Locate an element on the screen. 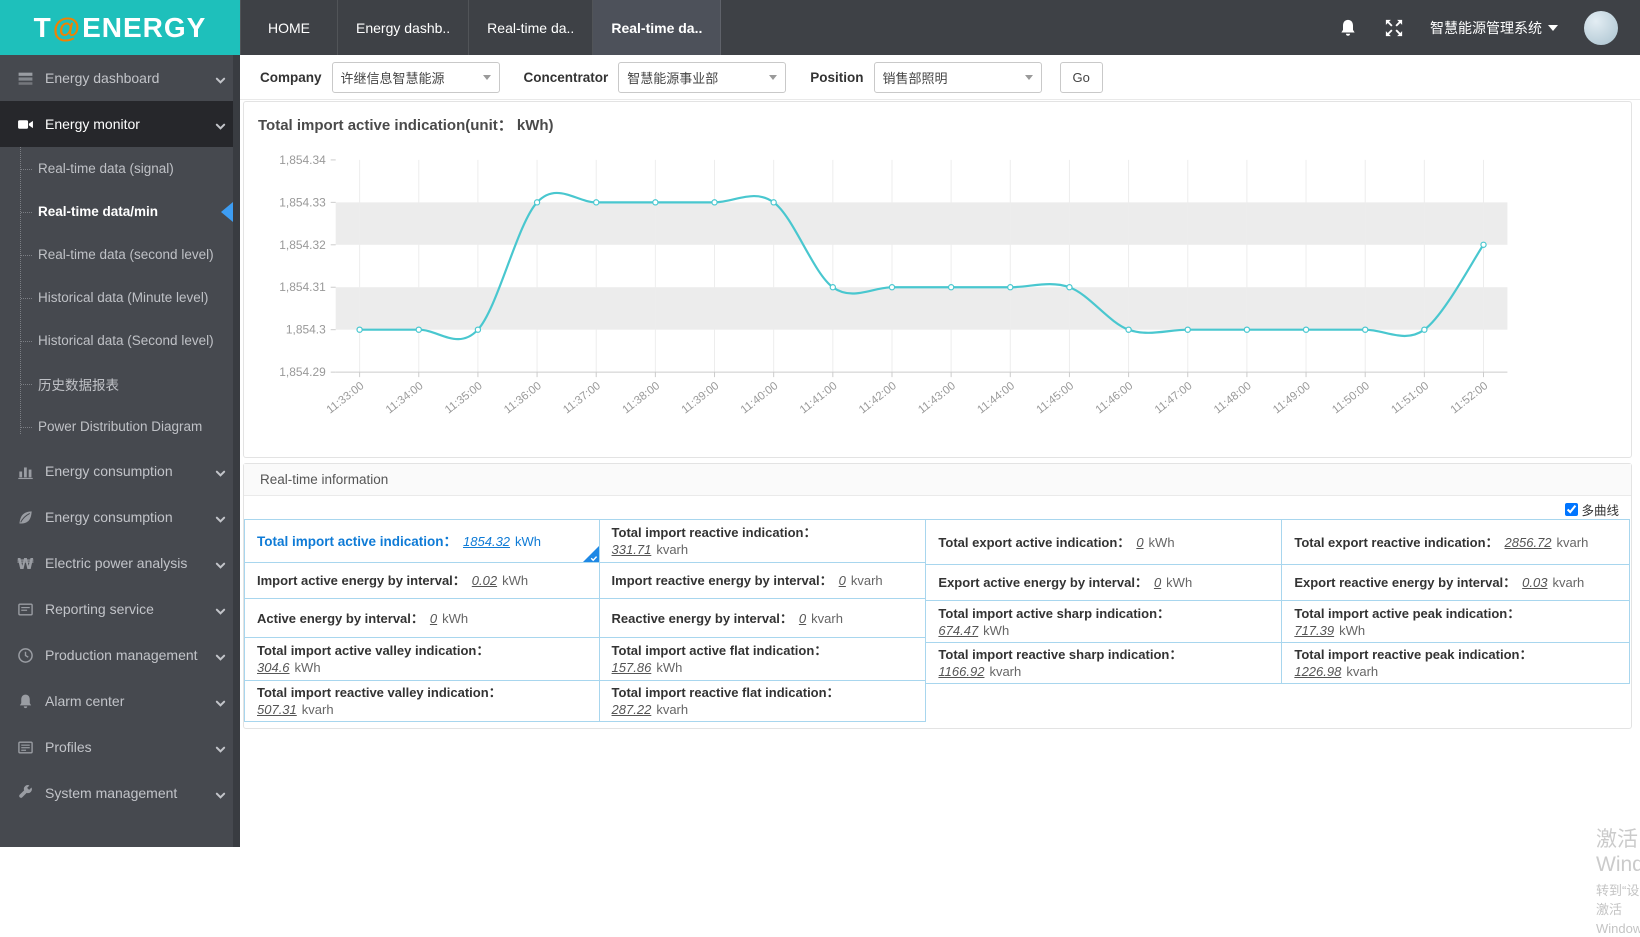  sidebar-subitem-5: 历史数据报表 is located at coordinates (120, 383).